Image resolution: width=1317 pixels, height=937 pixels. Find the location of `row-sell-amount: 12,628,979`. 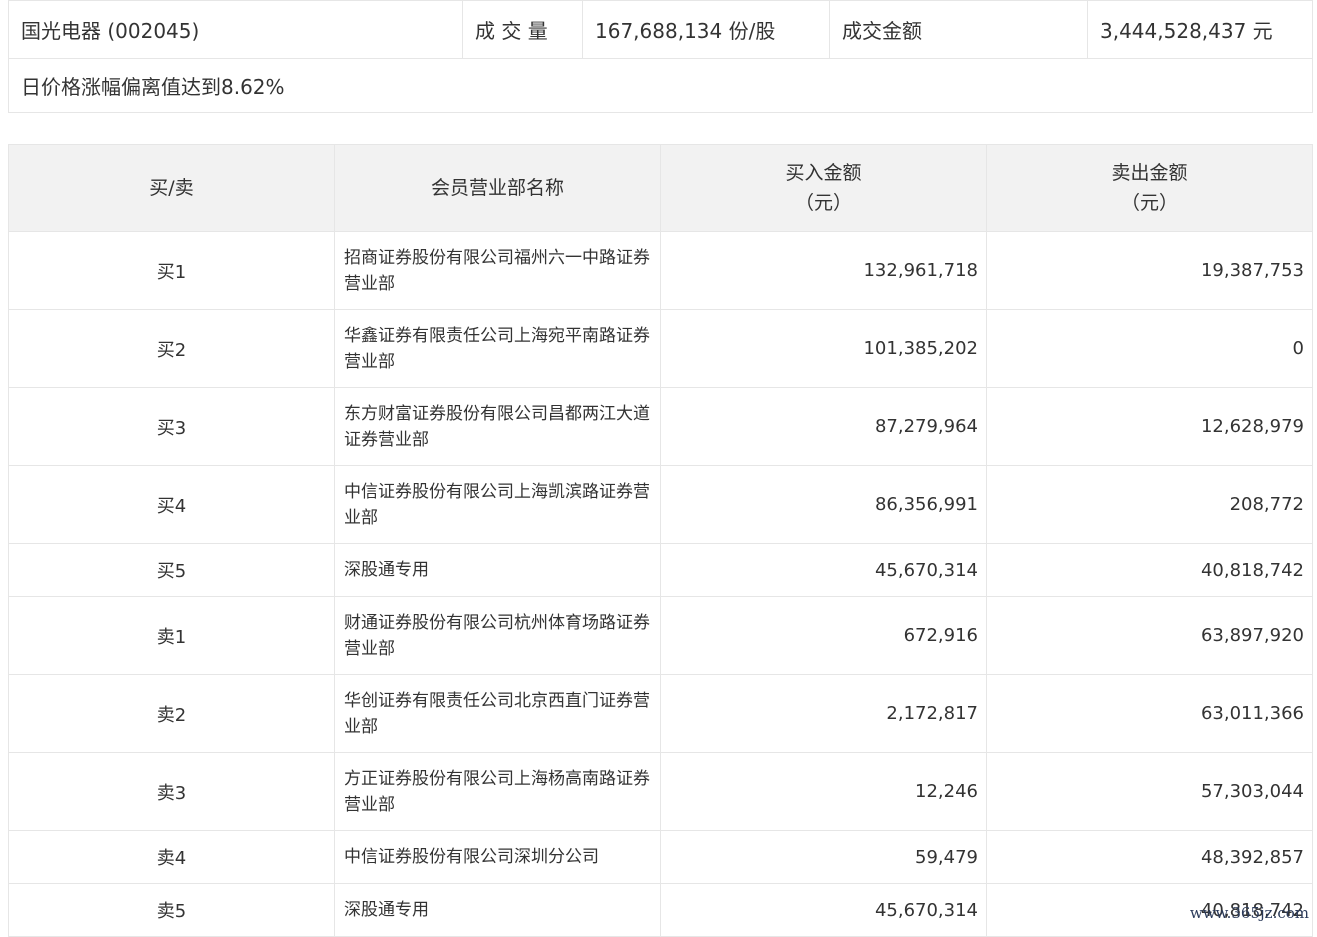

row-sell-amount: 12,628,979 is located at coordinates (1149, 426).